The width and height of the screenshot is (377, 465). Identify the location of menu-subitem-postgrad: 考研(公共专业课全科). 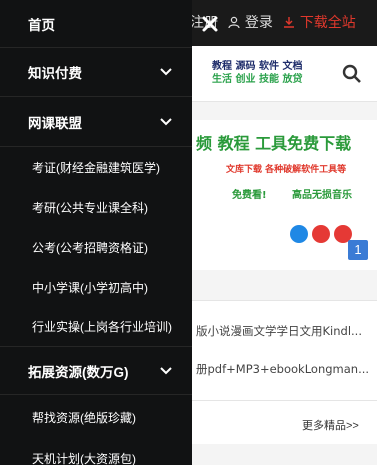
(96, 207).